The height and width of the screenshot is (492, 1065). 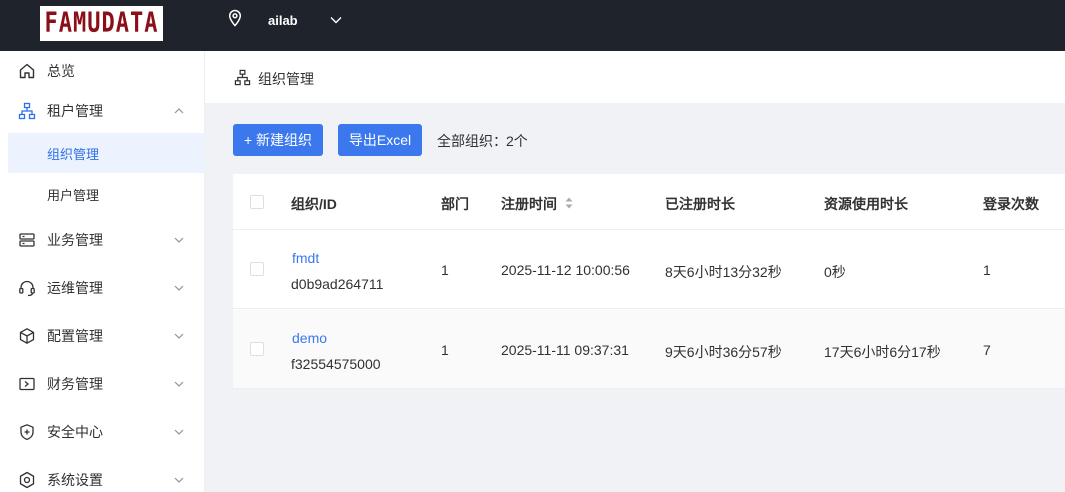 I want to click on cube-icon, so click(x=27, y=336).